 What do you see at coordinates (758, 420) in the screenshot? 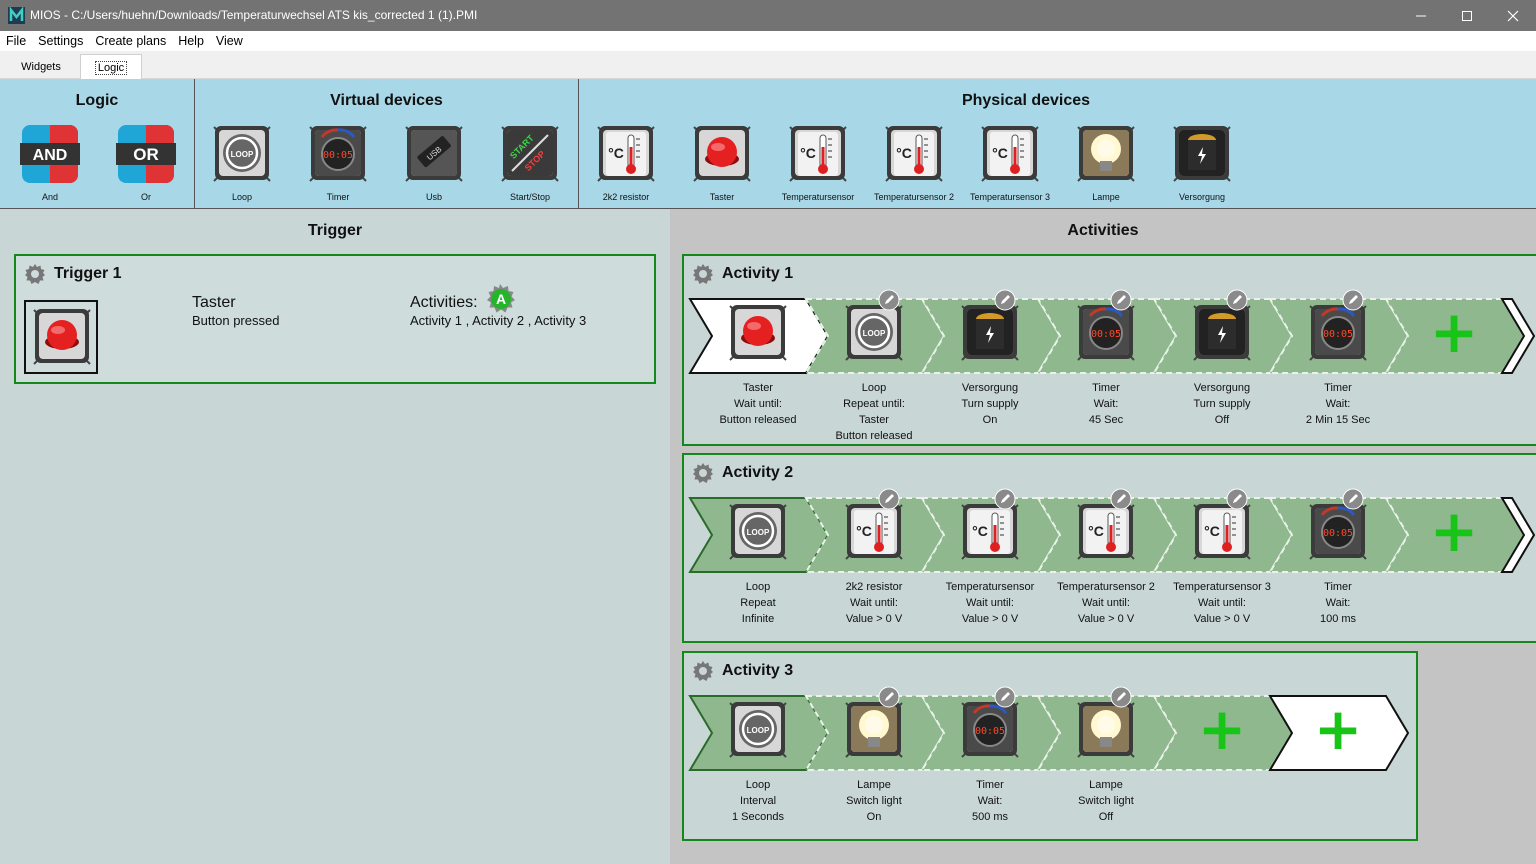
I see `step-label-line: Button released` at bounding box center [758, 420].